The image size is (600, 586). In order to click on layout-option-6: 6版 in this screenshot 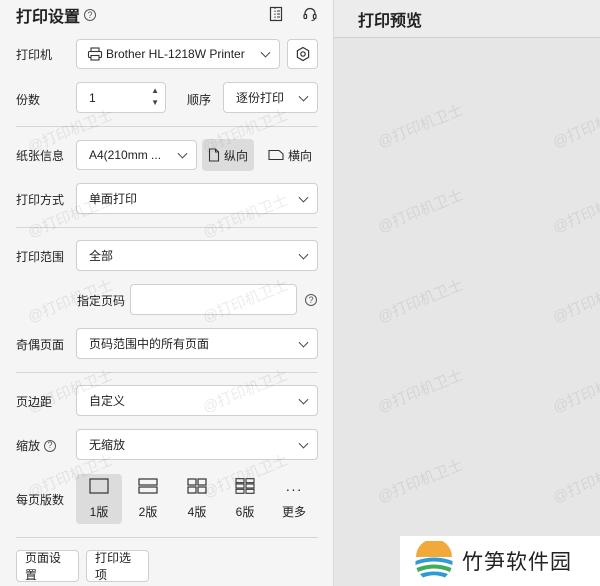, I will do `click(245, 499)`.